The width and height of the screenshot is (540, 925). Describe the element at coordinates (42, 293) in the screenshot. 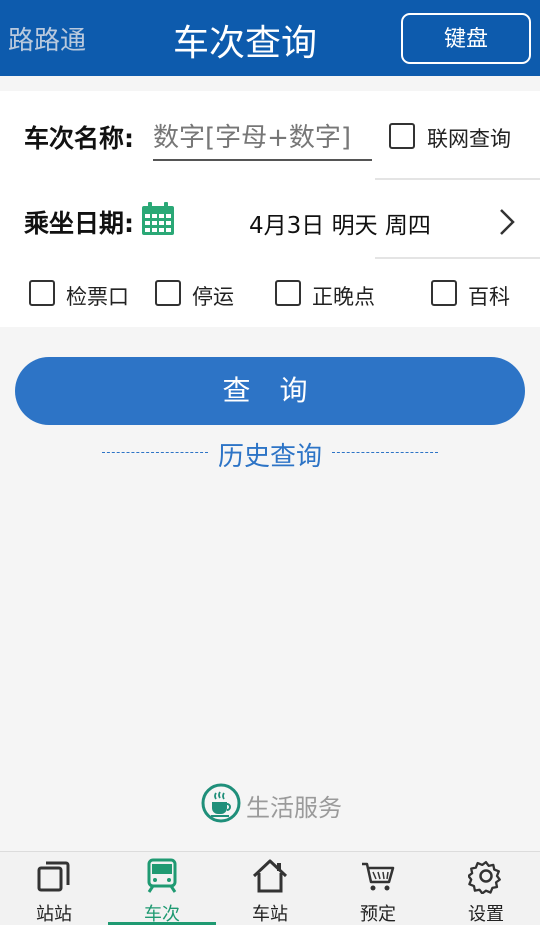

I see `gate-checkbox` at that location.